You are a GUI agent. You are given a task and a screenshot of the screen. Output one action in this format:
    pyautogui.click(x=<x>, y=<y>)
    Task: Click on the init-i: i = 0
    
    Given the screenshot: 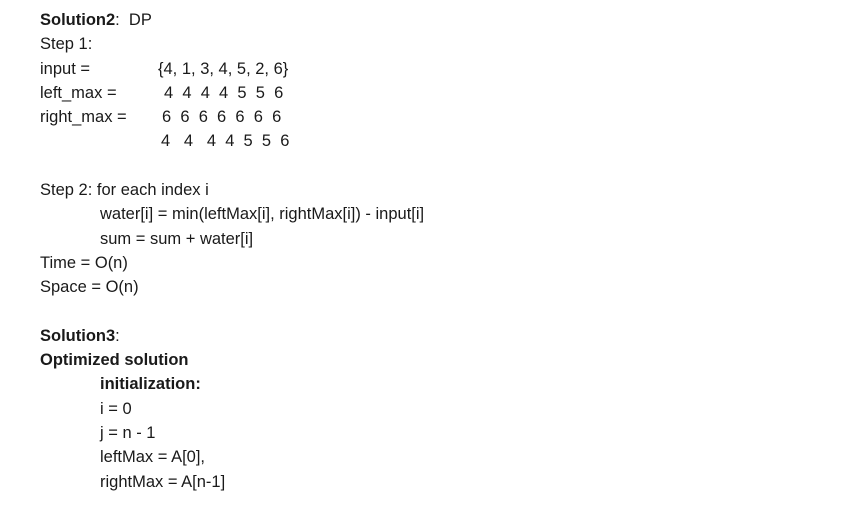 What is the action you would take?
    pyautogui.click(x=116, y=408)
    